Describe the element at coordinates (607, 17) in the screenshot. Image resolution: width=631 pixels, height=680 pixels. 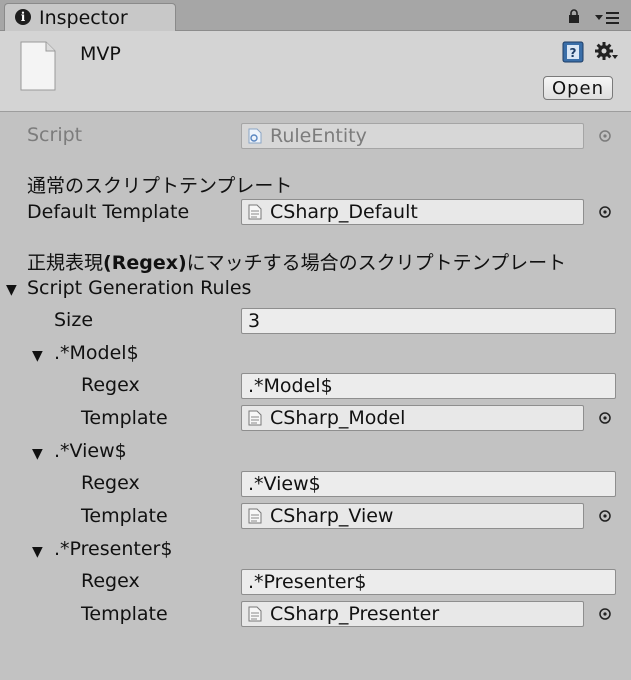
I see `menu-icon` at that location.